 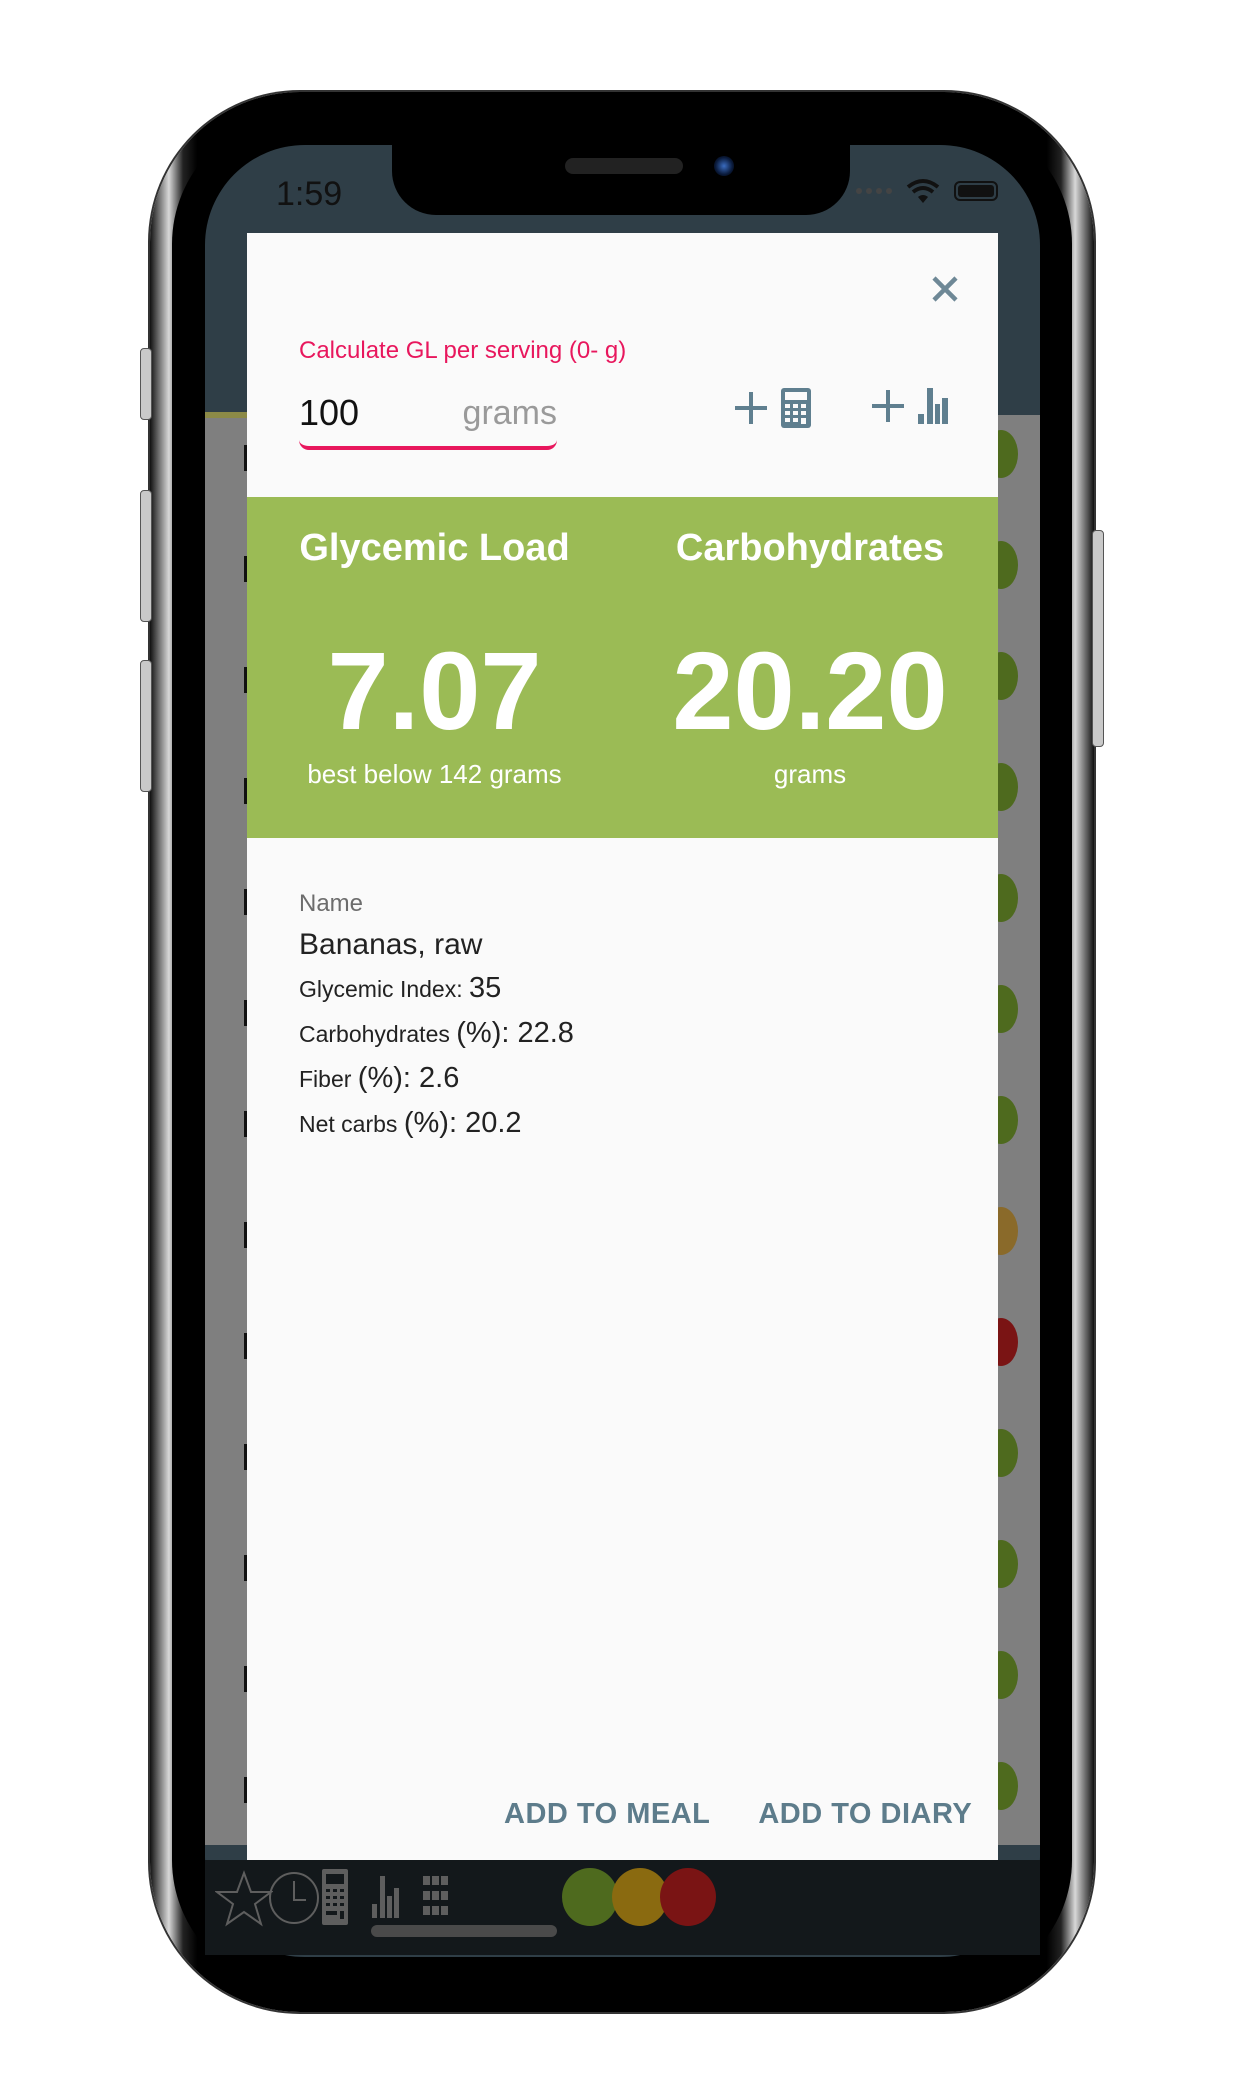 I want to click on row-label: Net carbs, so click(x=348, y=1124).